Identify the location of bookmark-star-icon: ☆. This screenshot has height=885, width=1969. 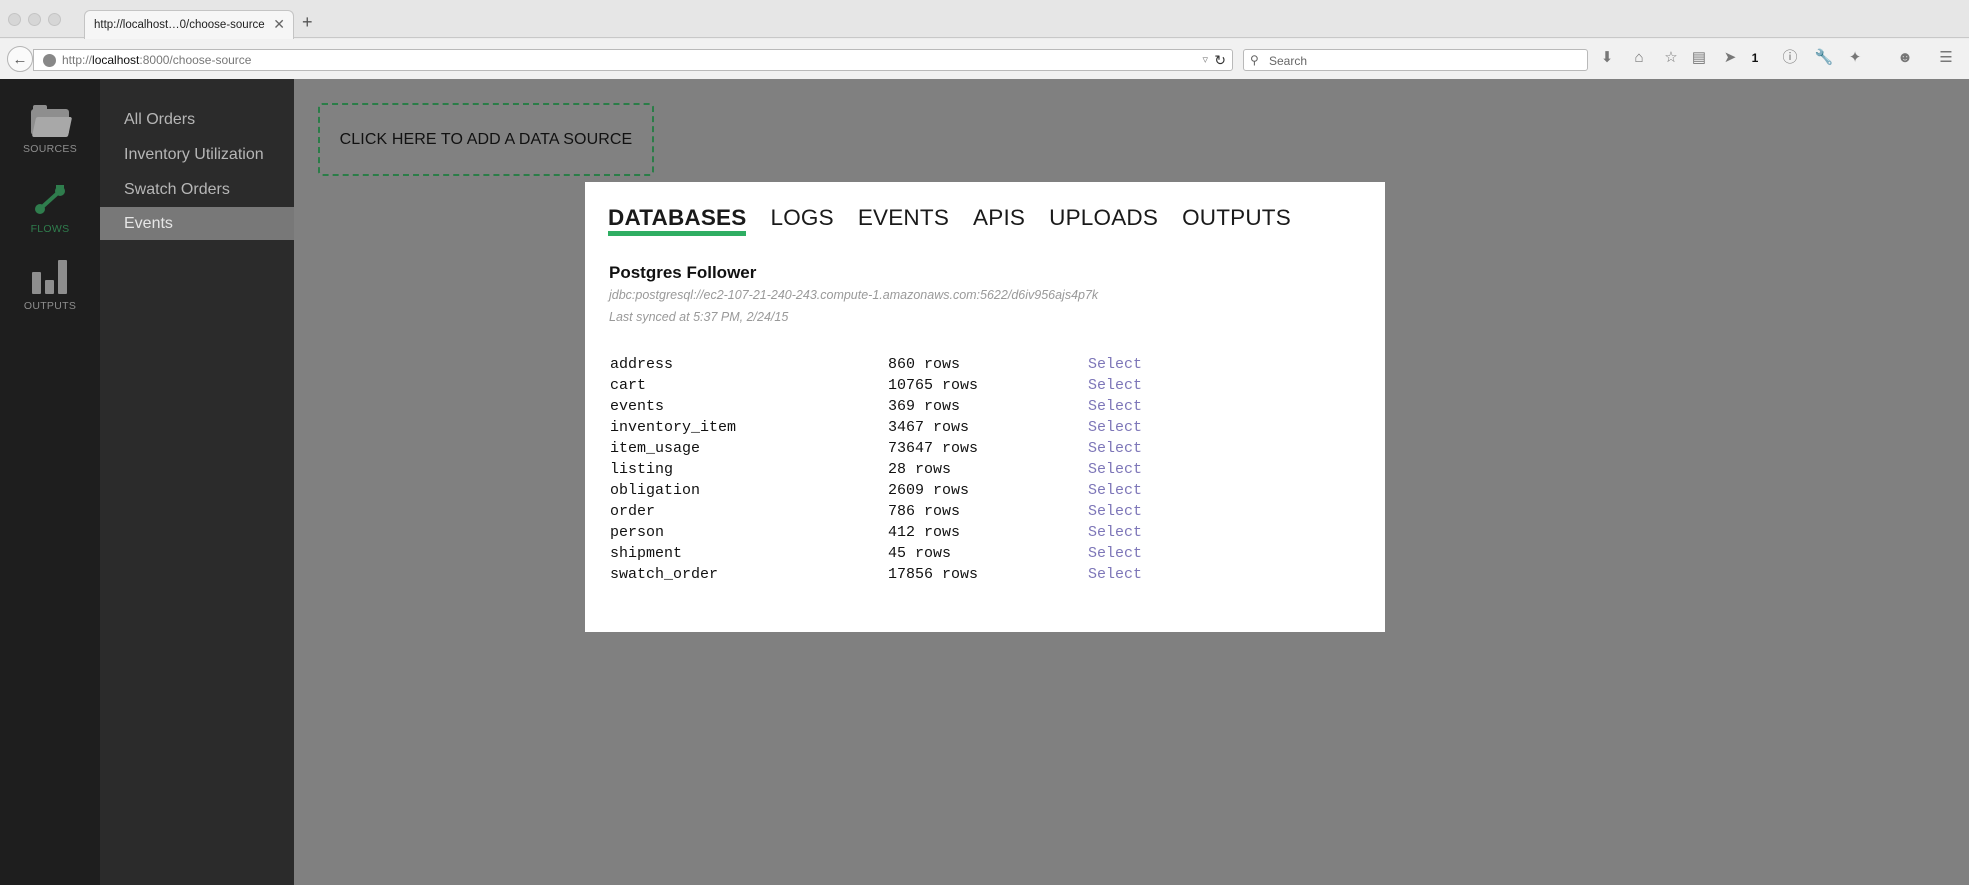
(1671, 58).